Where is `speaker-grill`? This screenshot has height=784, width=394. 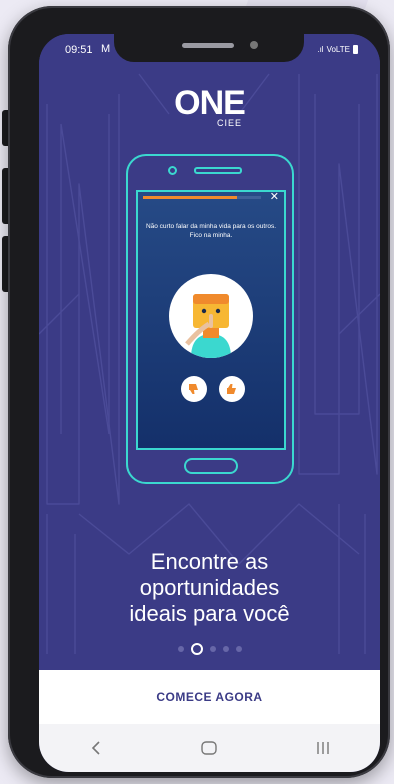
speaker-grill is located at coordinates (208, 45).